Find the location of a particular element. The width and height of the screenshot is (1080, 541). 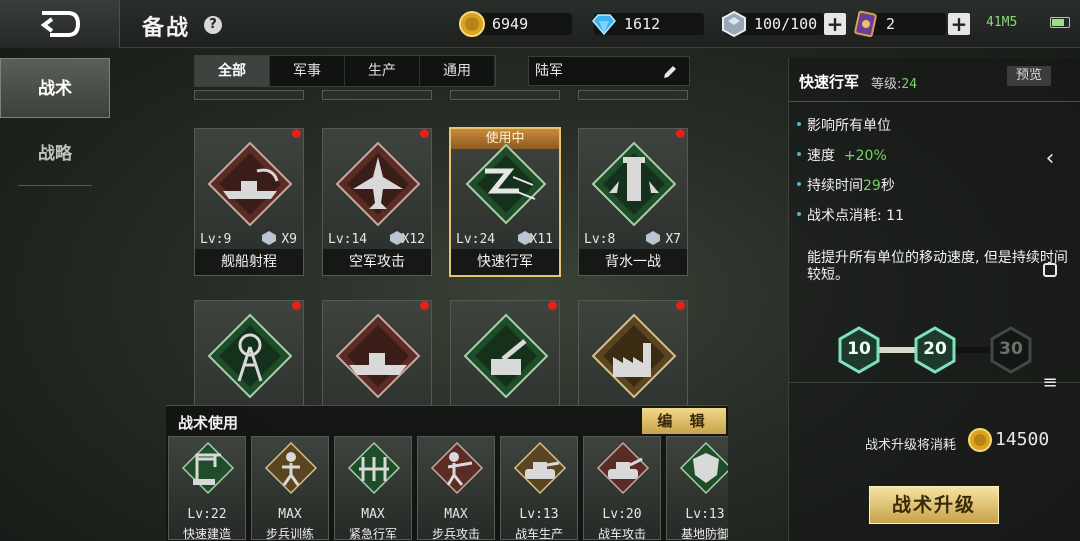

filter-all: 全部 is located at coordinates (232, 71).